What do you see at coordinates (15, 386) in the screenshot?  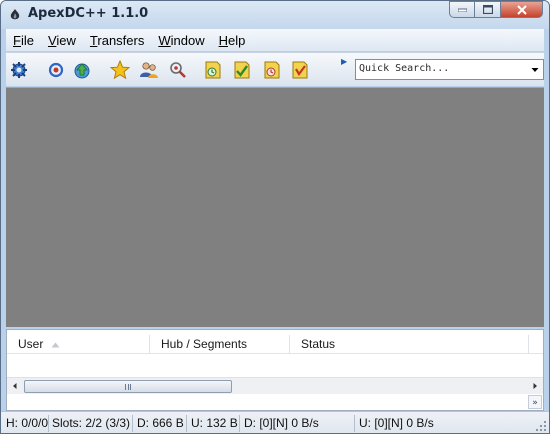 I see `scroll-left-icon` at bounding box center [15, 386].